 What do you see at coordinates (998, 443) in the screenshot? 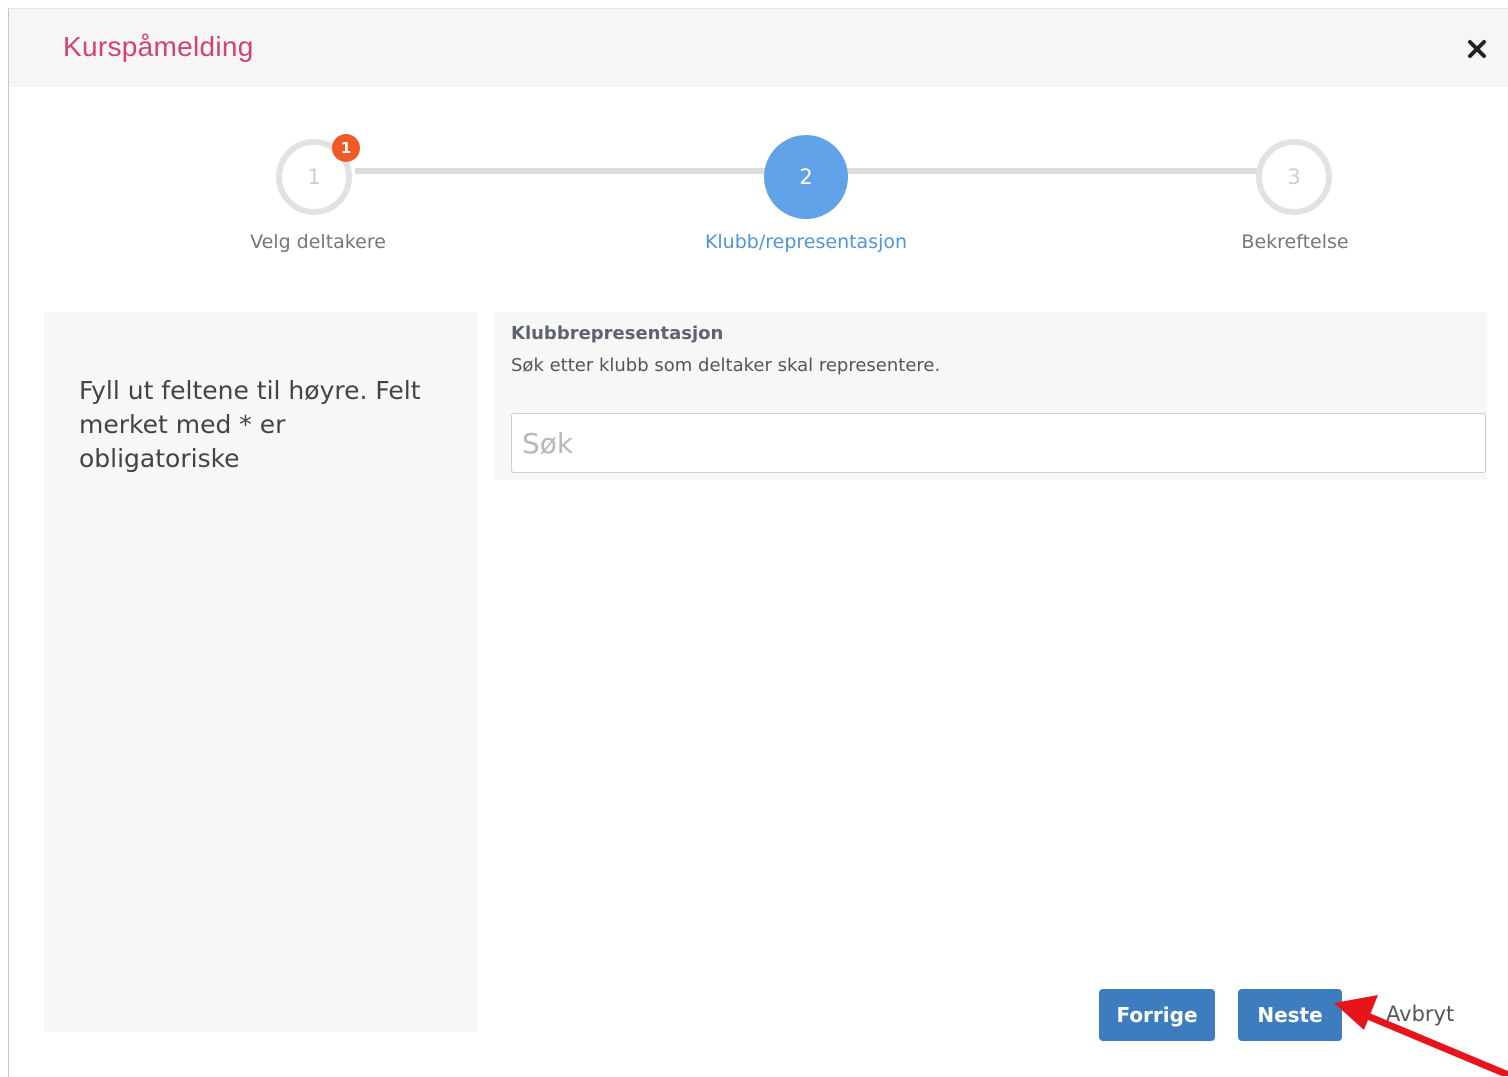
I see `club-search-input` at bounding box center [998, 443].